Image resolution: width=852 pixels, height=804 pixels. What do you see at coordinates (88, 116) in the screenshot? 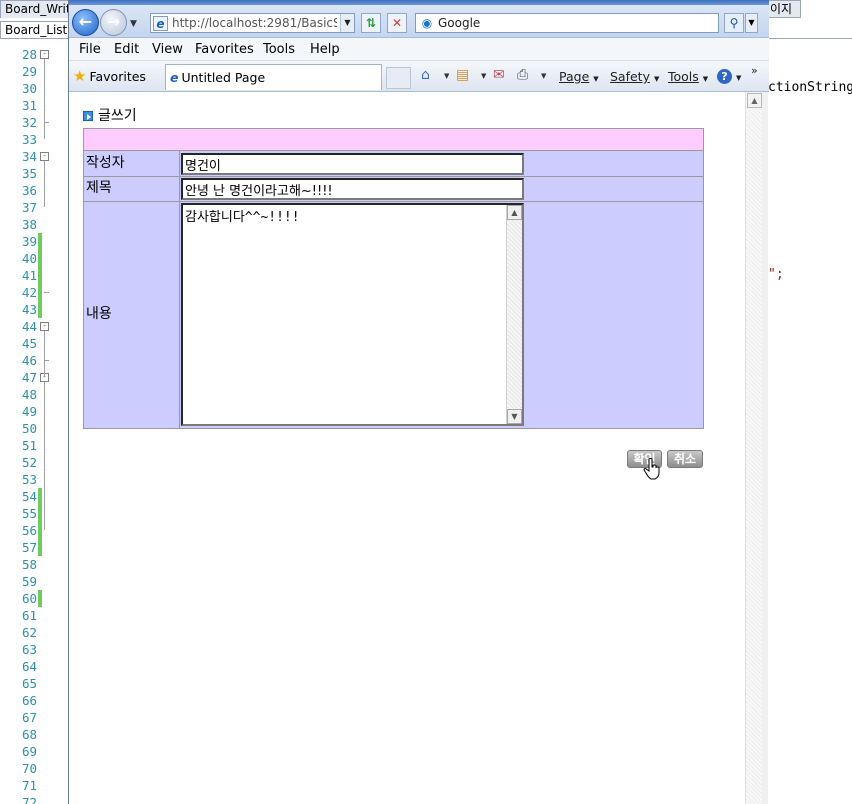
I see `bullet-arrow-icon` at bounding box center [88, 116].